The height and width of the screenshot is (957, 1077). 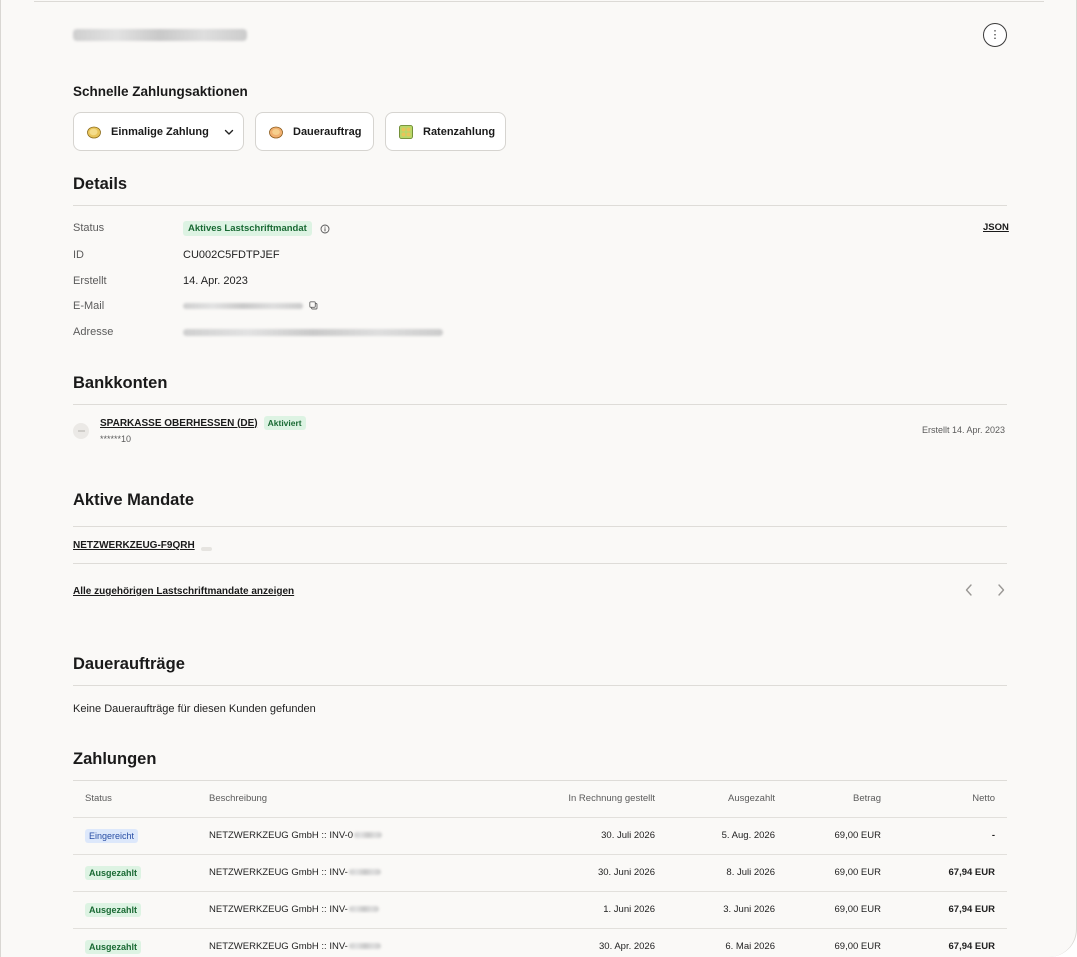 I want to click on chevron-left-icon, so click(x=969, y=592).